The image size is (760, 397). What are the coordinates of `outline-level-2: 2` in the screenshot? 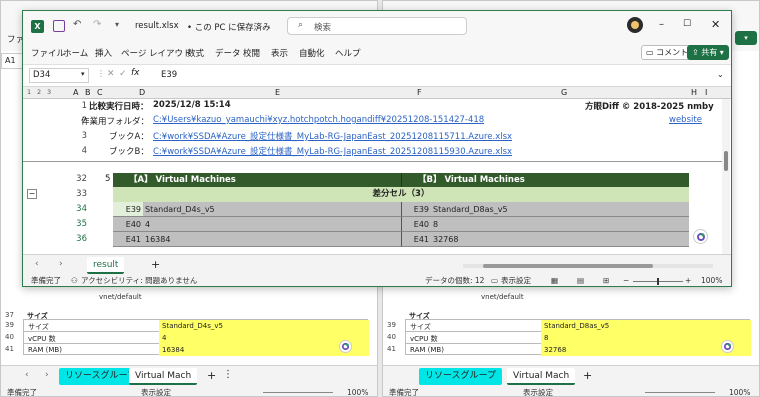 It's located at (39, 92).